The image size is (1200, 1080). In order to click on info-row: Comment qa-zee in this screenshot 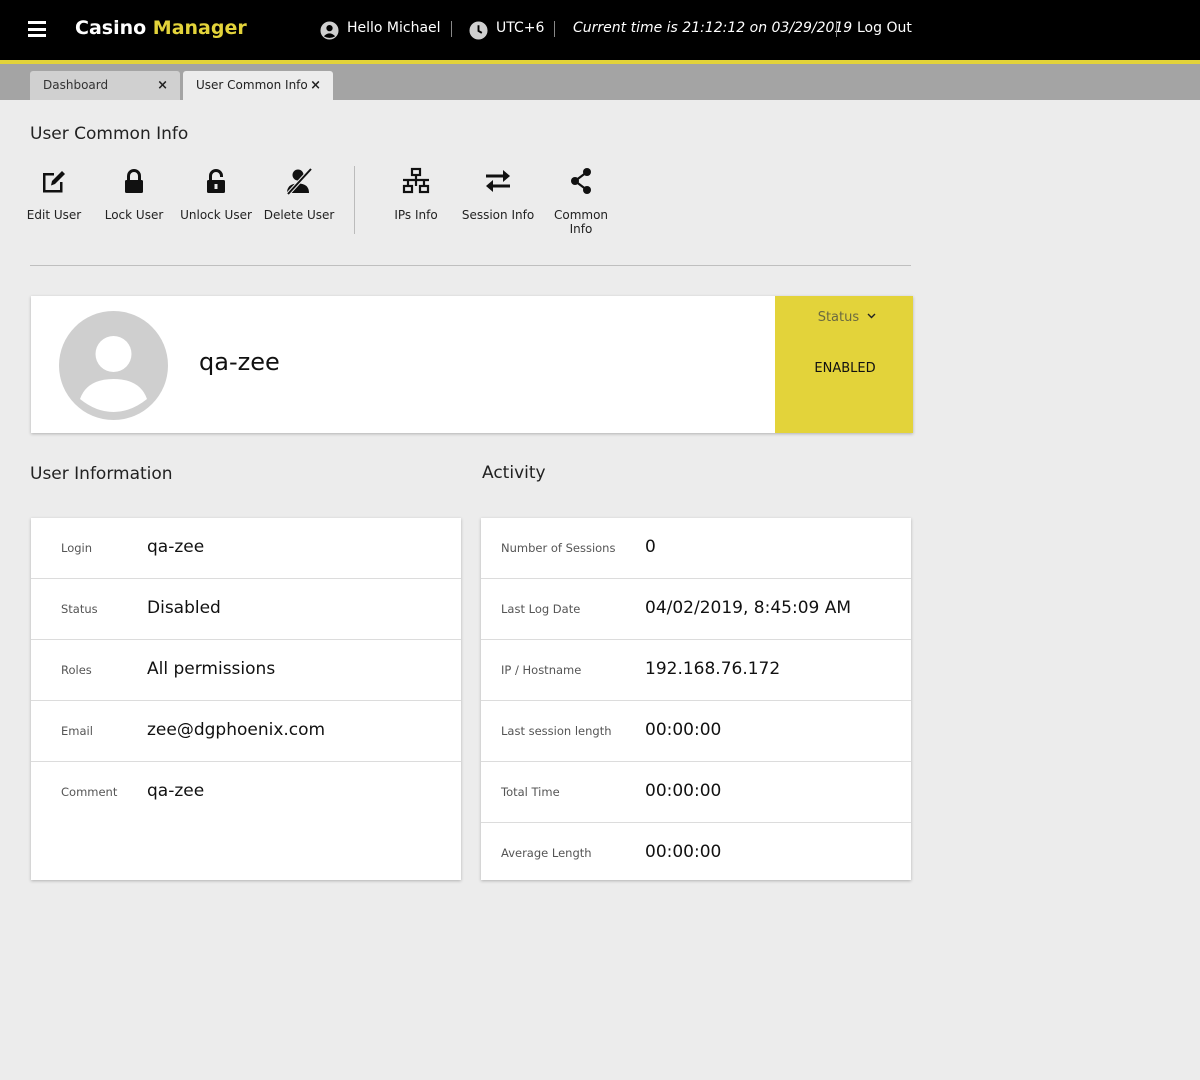, I will do `click(246, 792)`.